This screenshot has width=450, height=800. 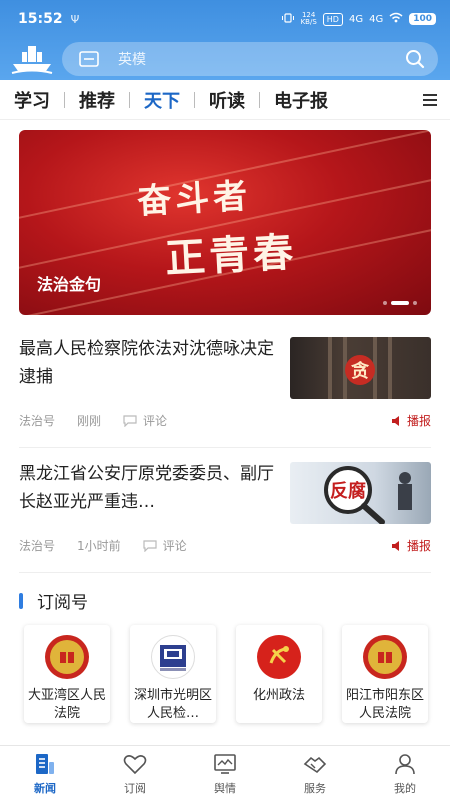 I want to click on nav-public-opinion: 舆情, so click(x=225, y=773).